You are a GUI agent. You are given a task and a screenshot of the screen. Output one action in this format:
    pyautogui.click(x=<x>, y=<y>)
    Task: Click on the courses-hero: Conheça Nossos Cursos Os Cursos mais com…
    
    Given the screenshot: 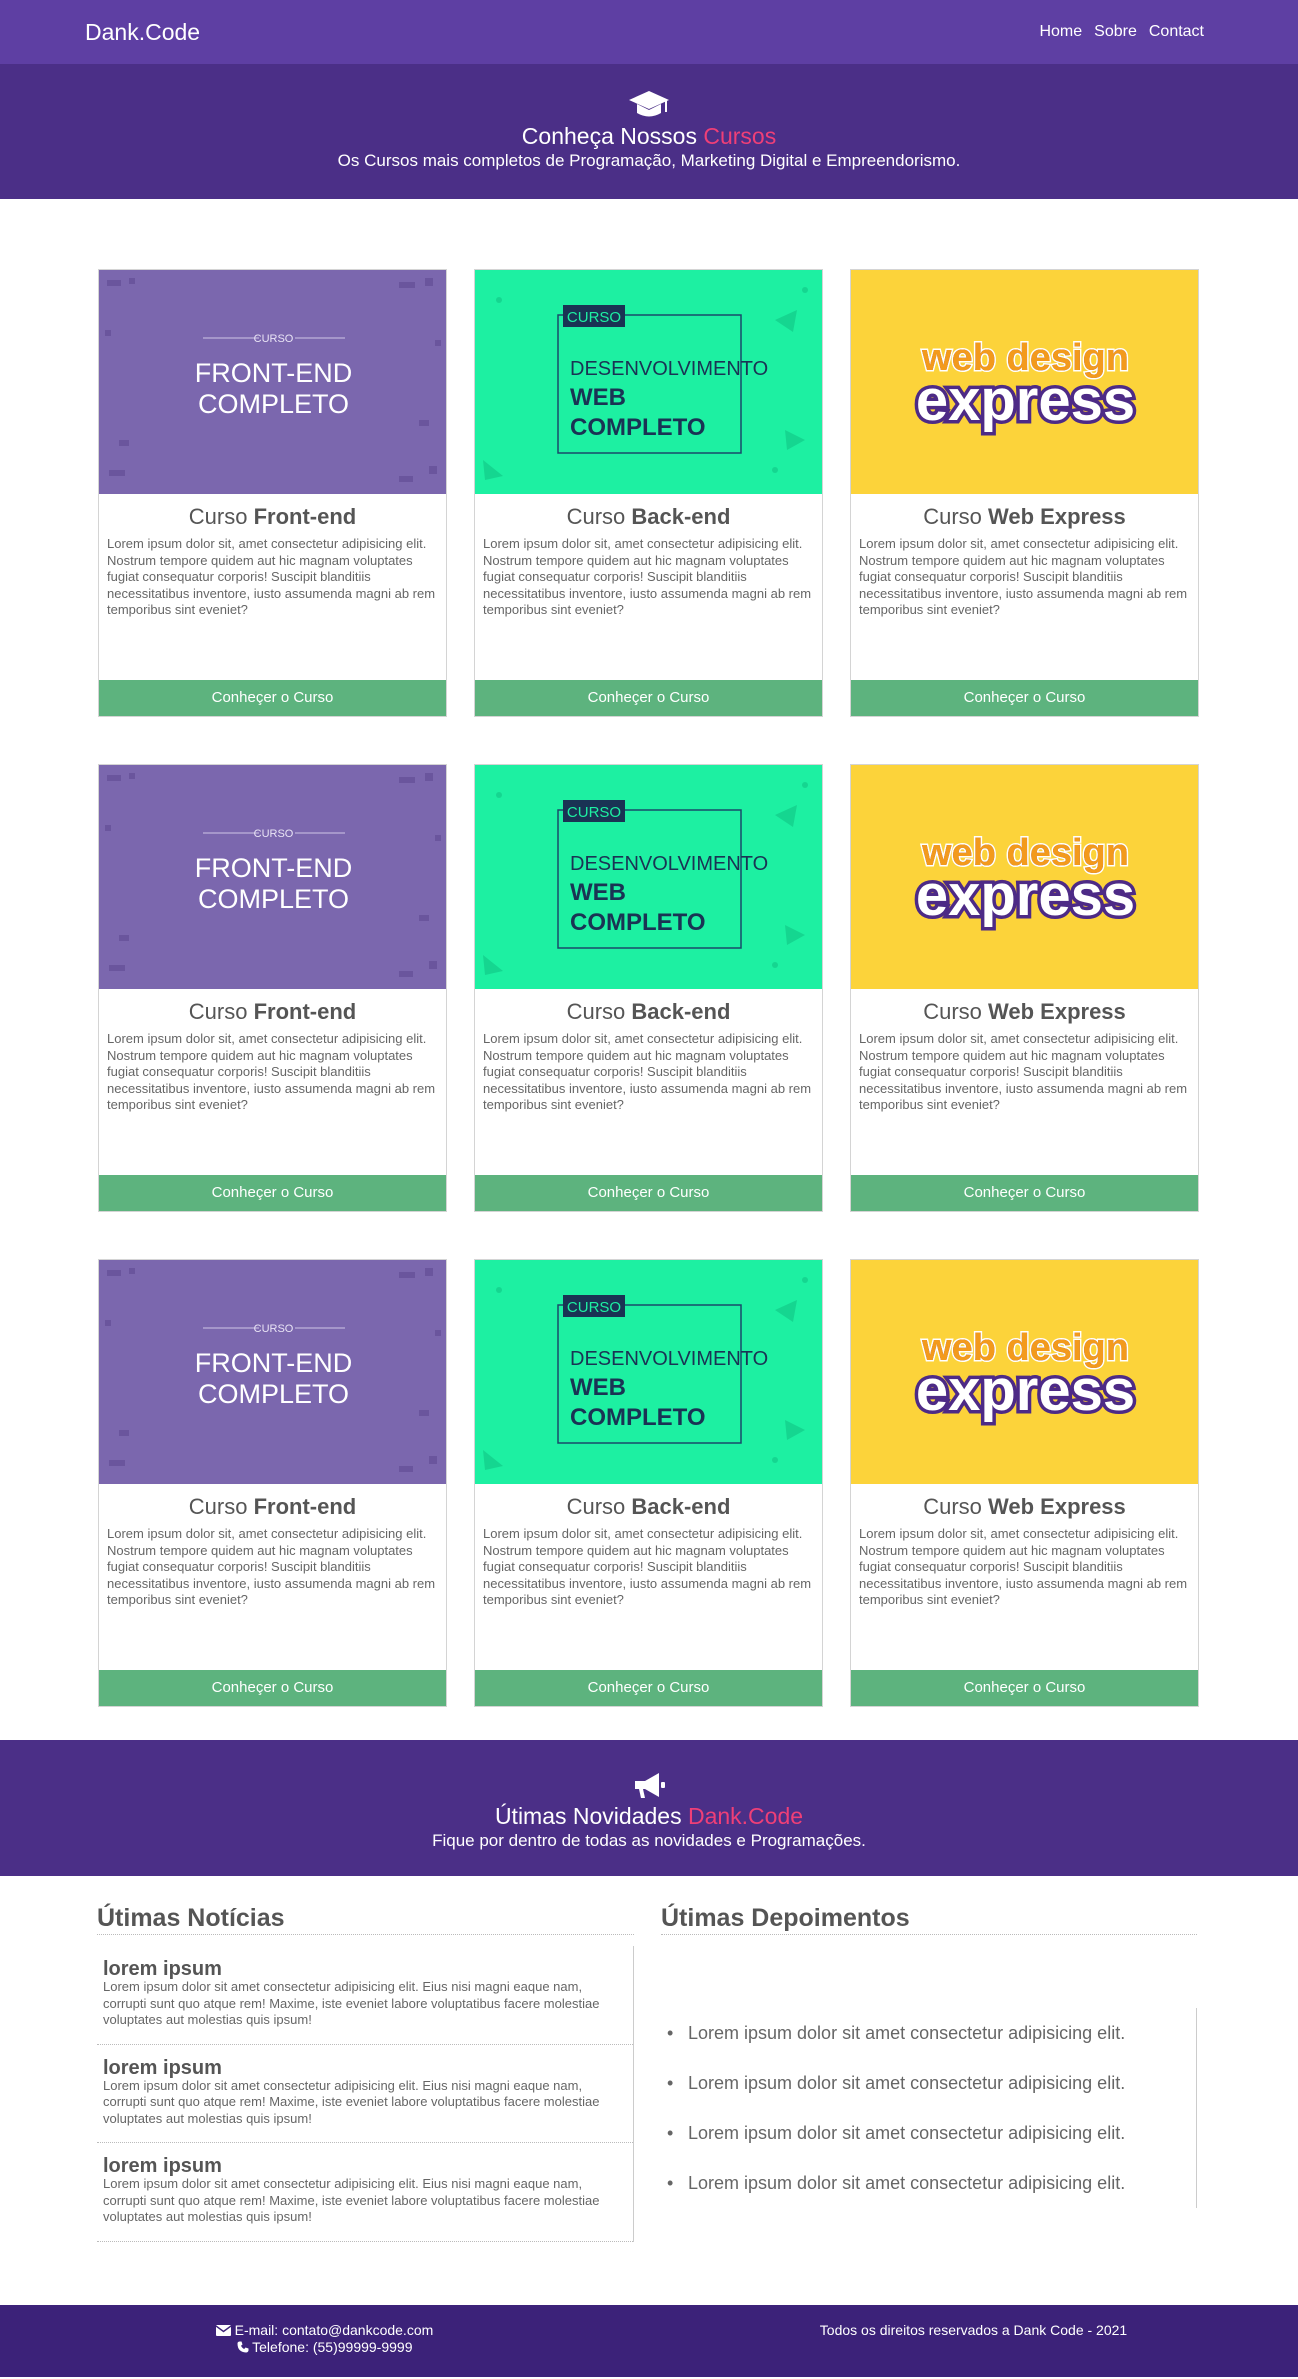 What is the action you would take?
    pyautogui.click(x=649, y=131)
    